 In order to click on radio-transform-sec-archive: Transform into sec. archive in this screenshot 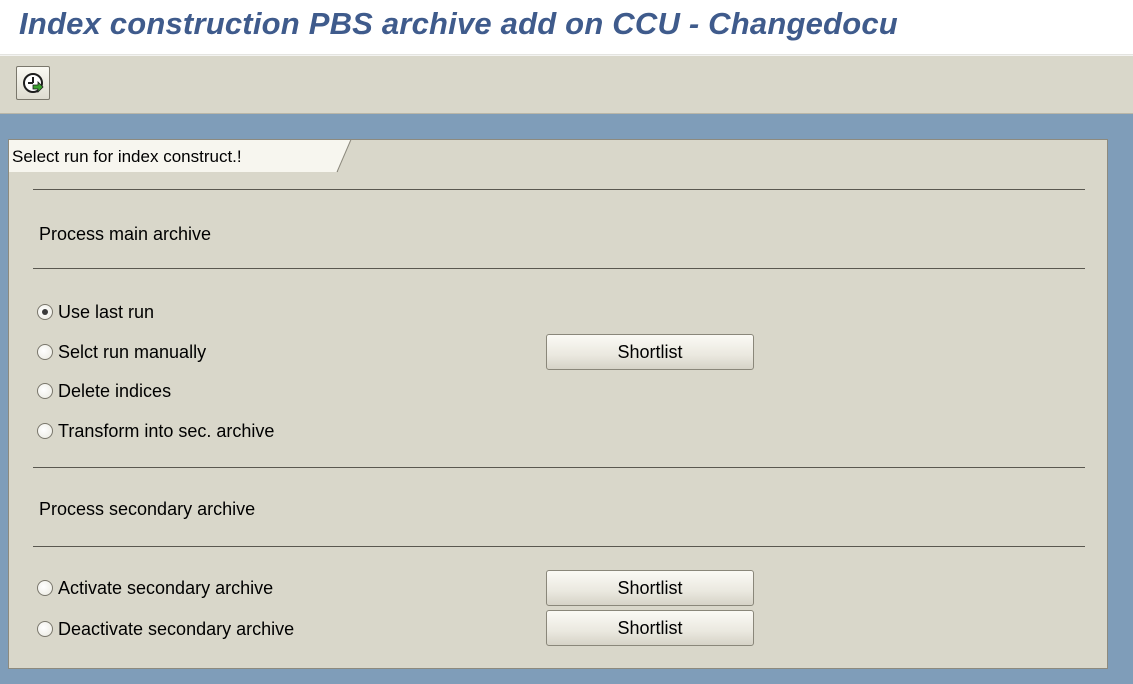, I will do `click(155, 431)`.